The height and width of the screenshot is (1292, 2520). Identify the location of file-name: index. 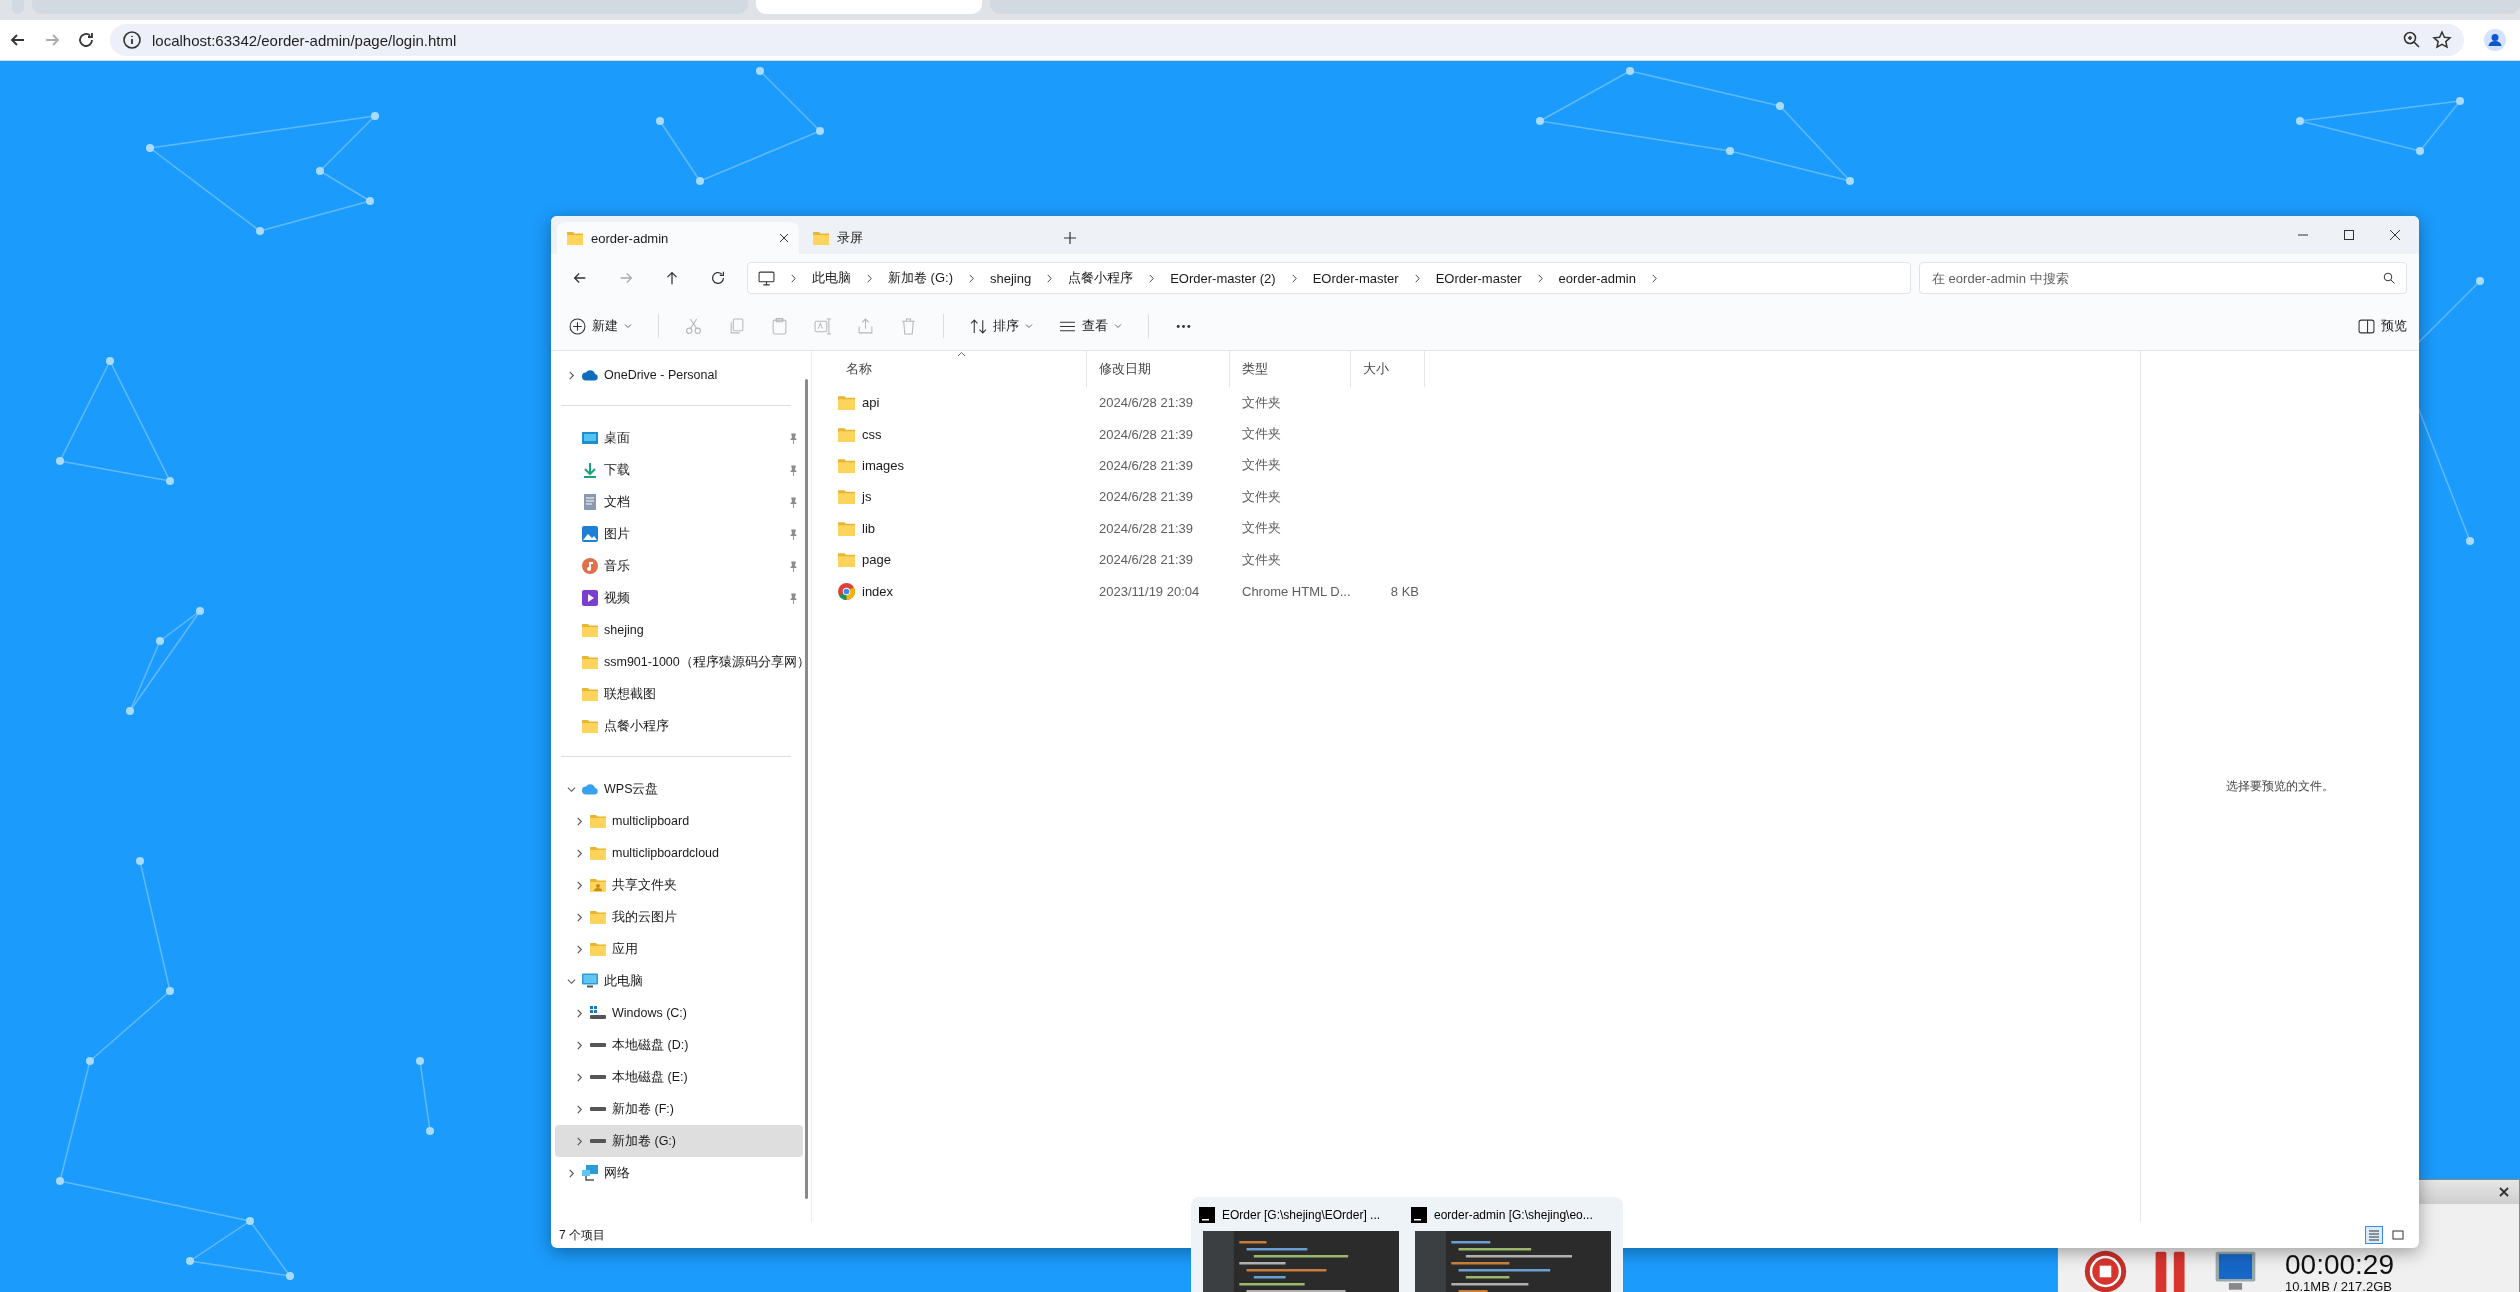
(878, 591).